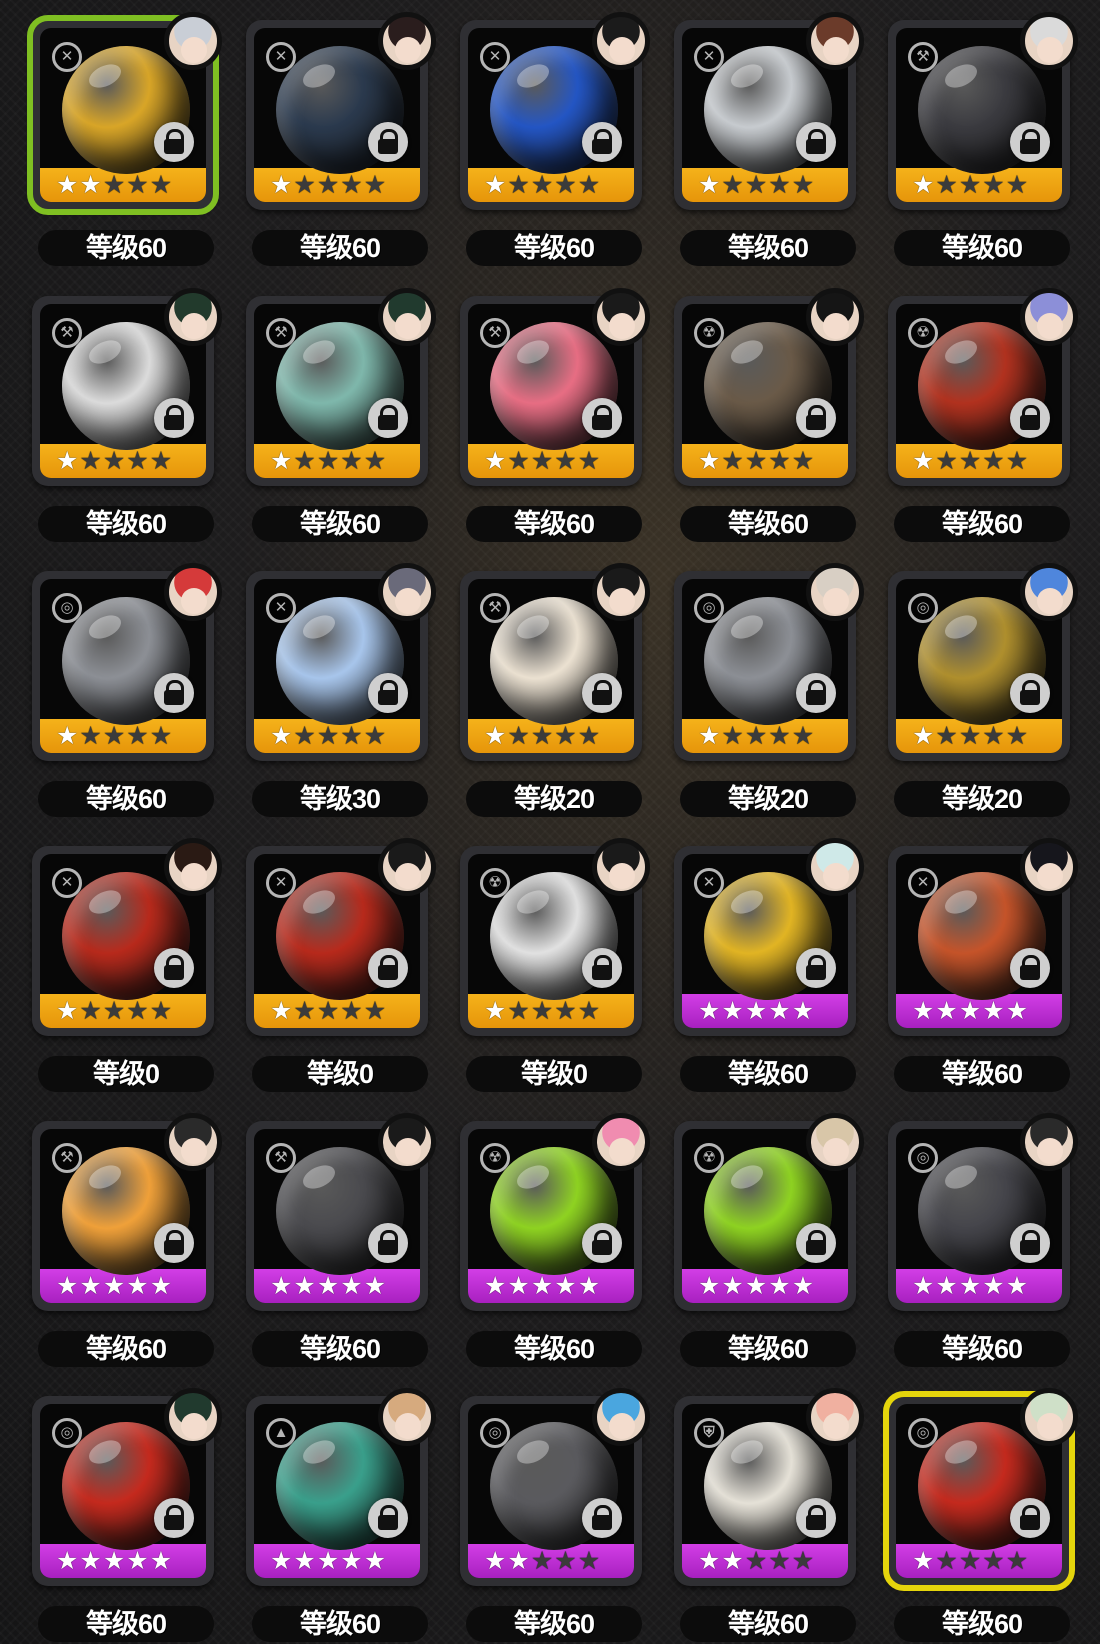  What do you see at coordinates (983, 937) in the screenshot?
I see `card-frame: ✕ ★ ★ ★ ★ ★` at bounding box center [983, 937].